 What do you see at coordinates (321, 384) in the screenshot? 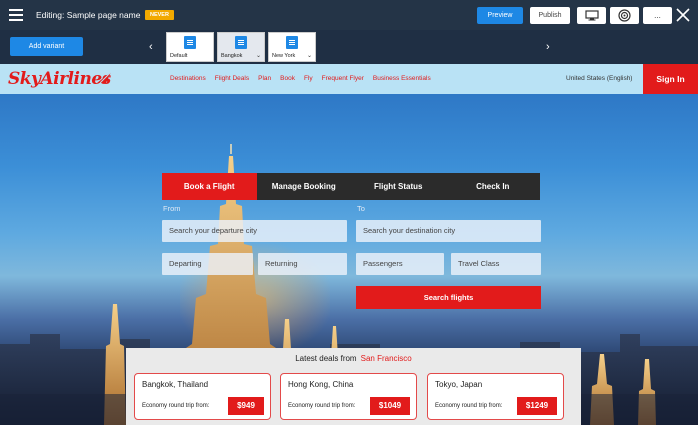
I see `deal-destination: Hong Kong, China` at bounding box center [321, 384].